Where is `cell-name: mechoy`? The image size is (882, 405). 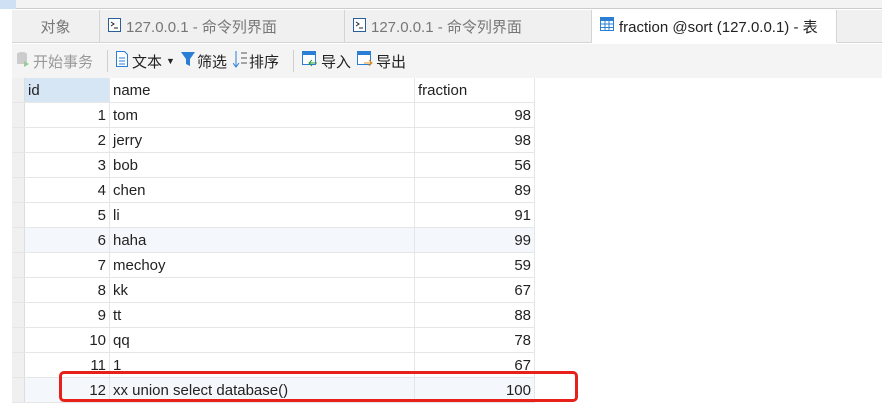
cell-name: mechoy is located at coordinates (262, 265).